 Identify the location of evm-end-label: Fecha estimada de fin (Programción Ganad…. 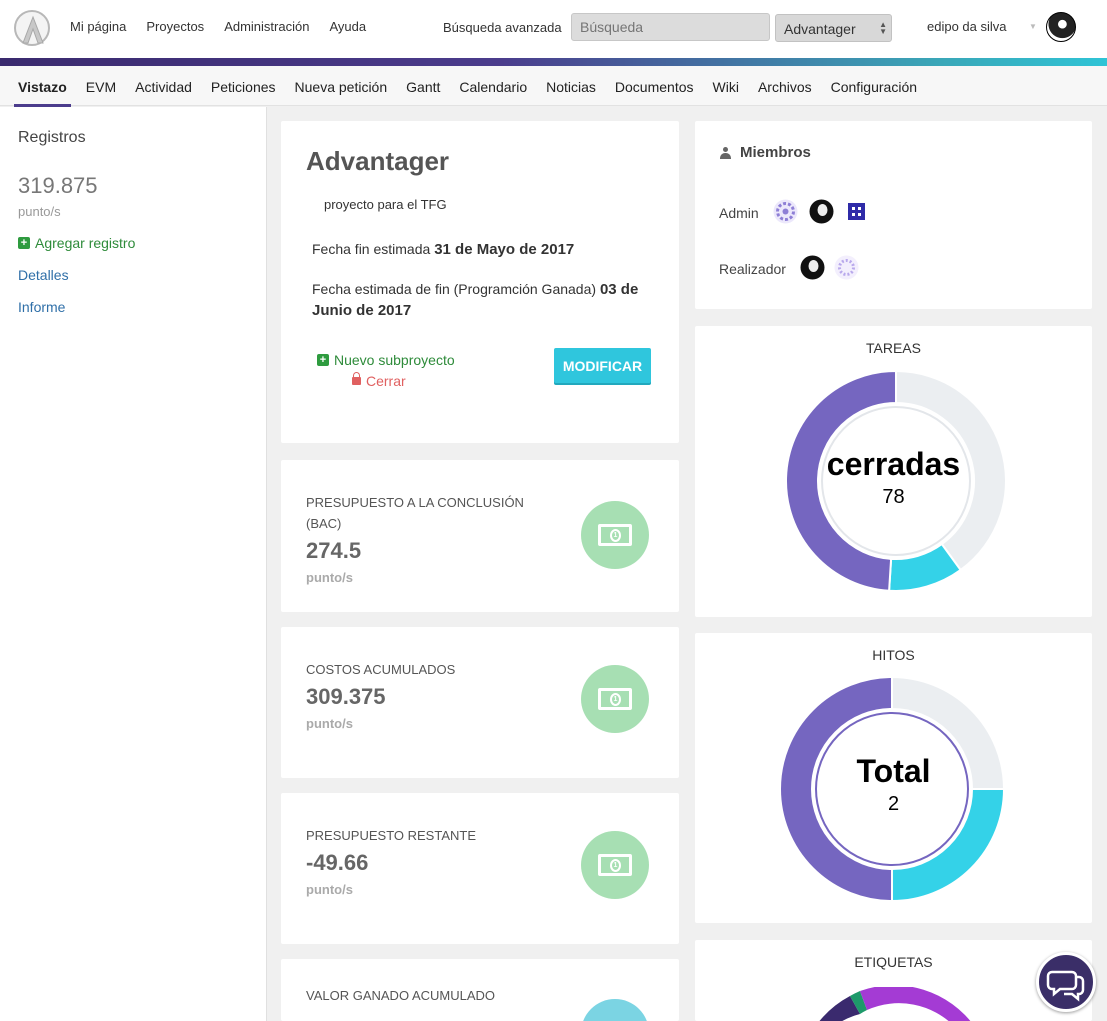
(454, 289).